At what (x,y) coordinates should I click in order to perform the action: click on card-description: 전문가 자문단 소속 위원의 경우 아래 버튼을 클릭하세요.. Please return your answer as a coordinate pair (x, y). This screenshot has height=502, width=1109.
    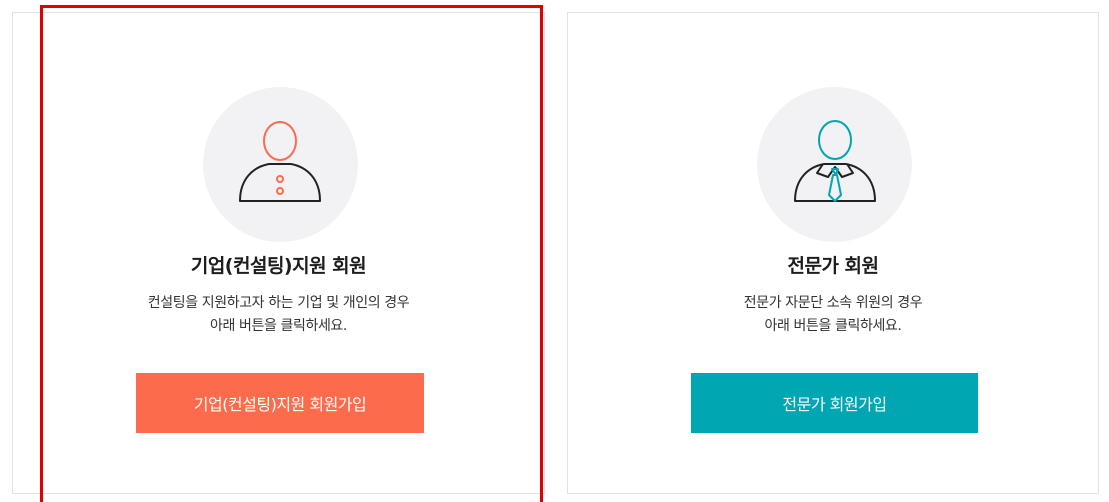
    Looking at the image, I should click on (833, 315).